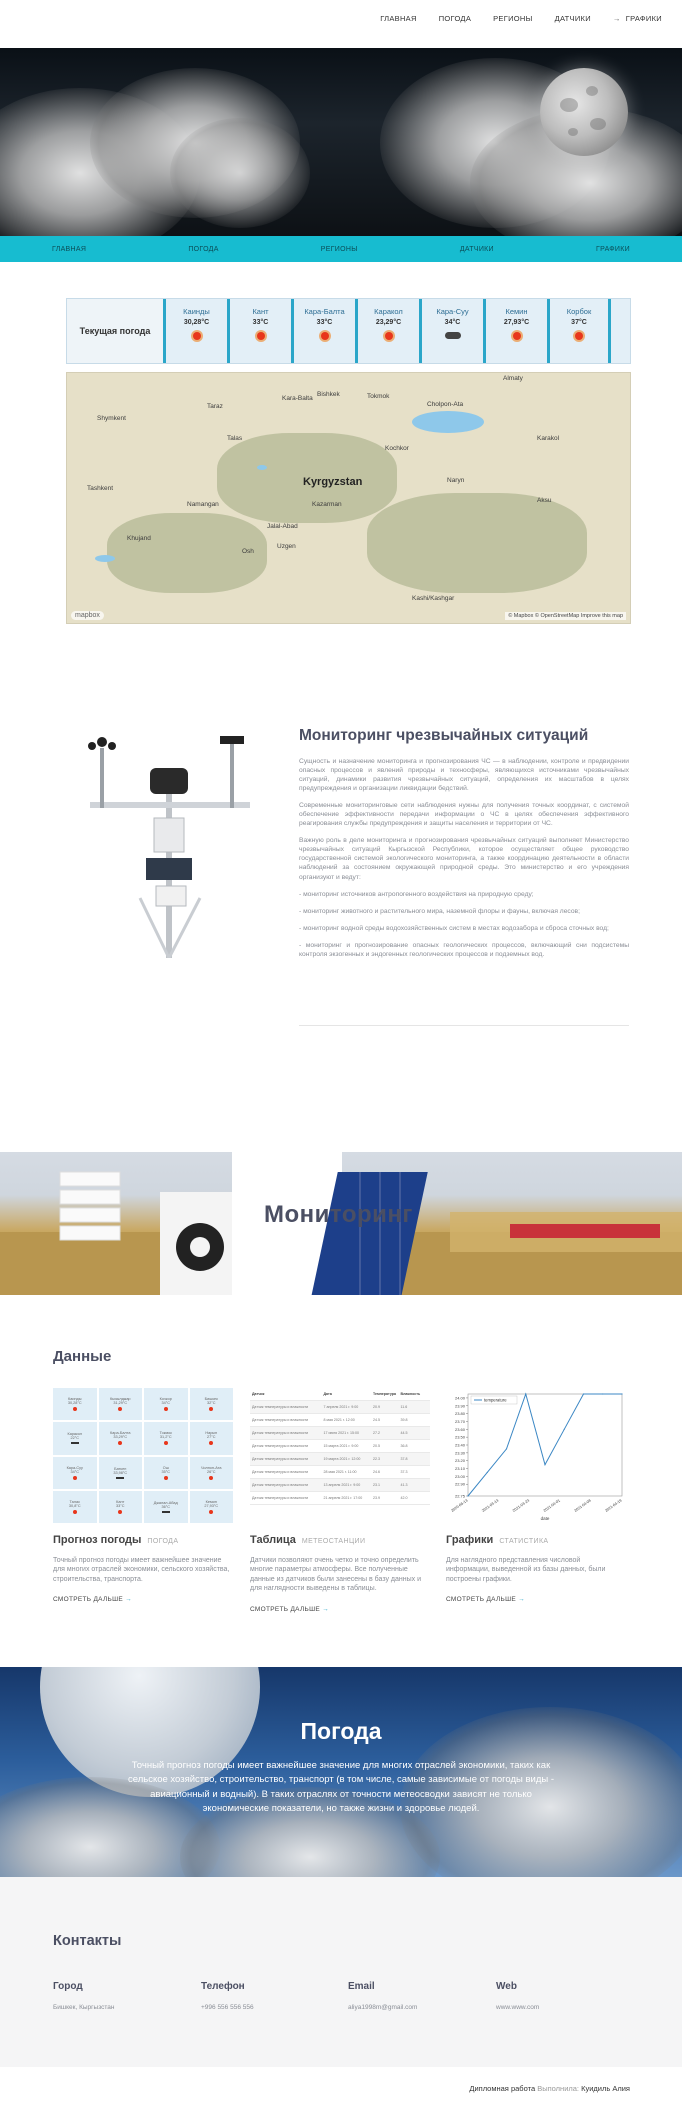  Describe the element at coordinates (485, 1599) in the screenshot. I see `charts-more-link: СМОТРЕТЬ ДАЛЬШЕ →` at that location.